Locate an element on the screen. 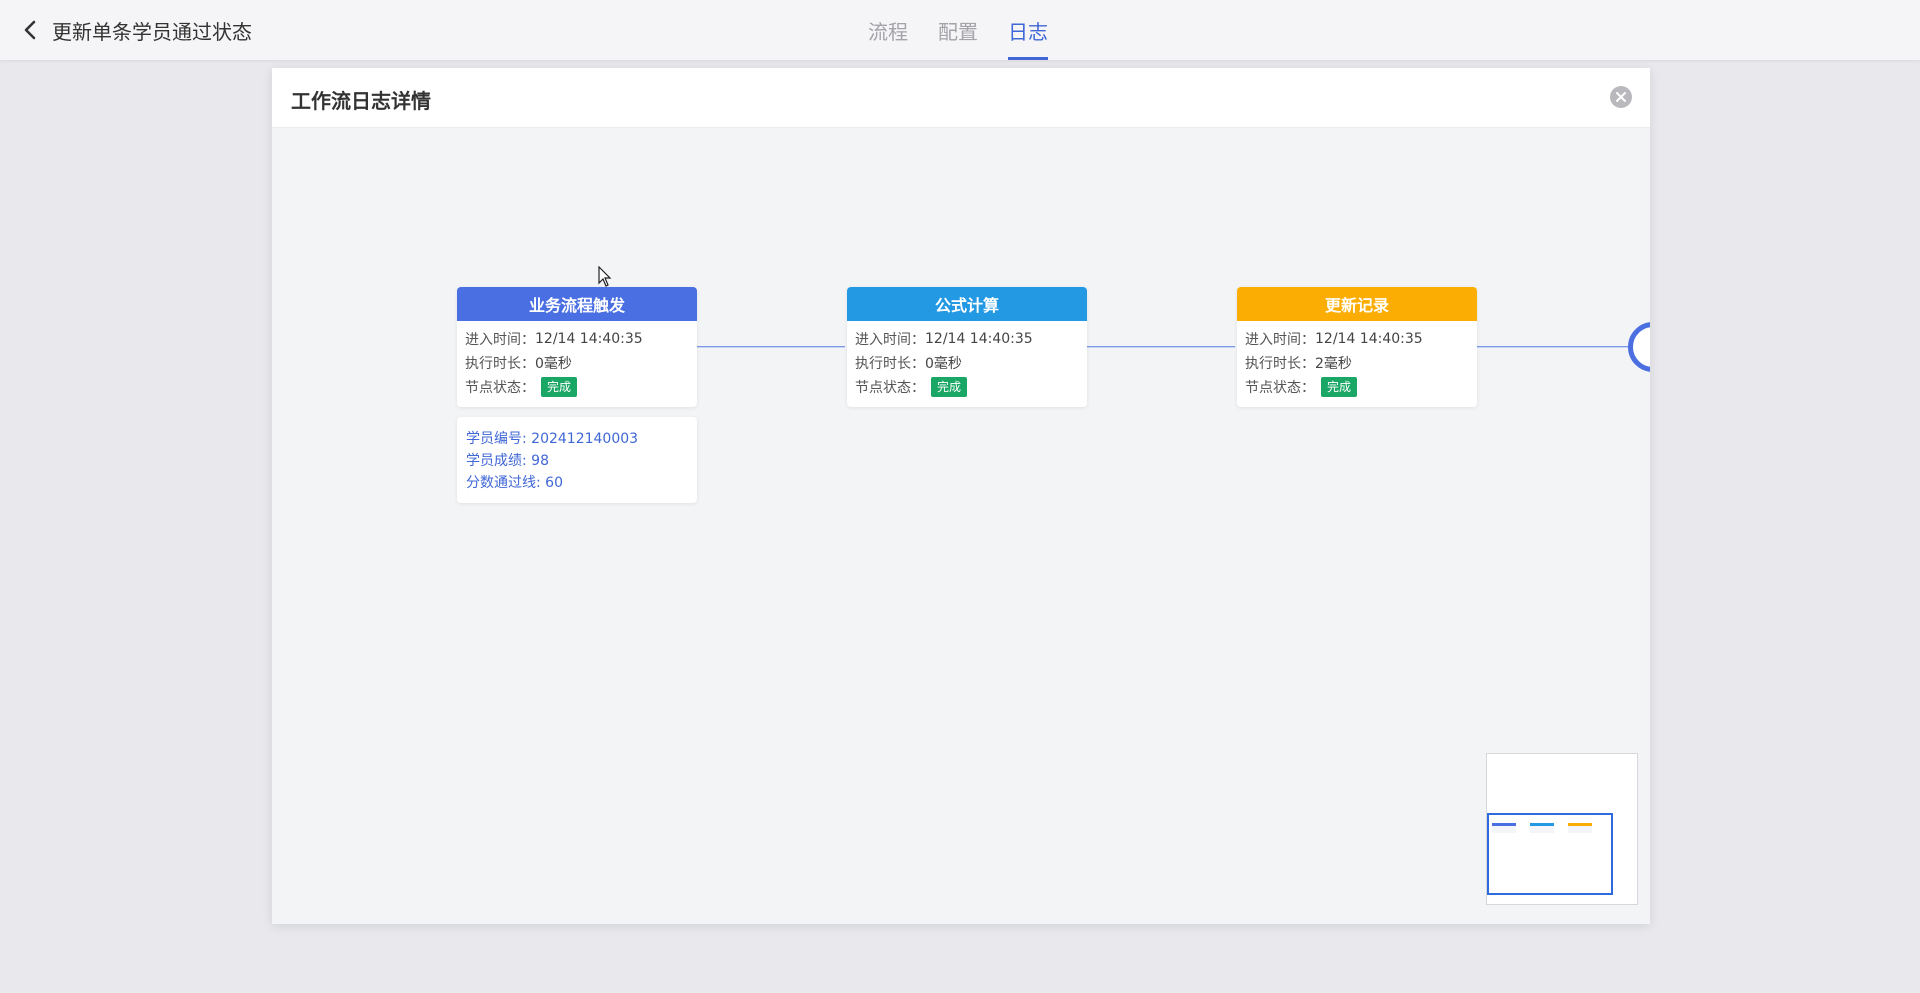 This screenshot has width=1920, height=993. tab-config: 配置 is located at coordinates (958, 30).